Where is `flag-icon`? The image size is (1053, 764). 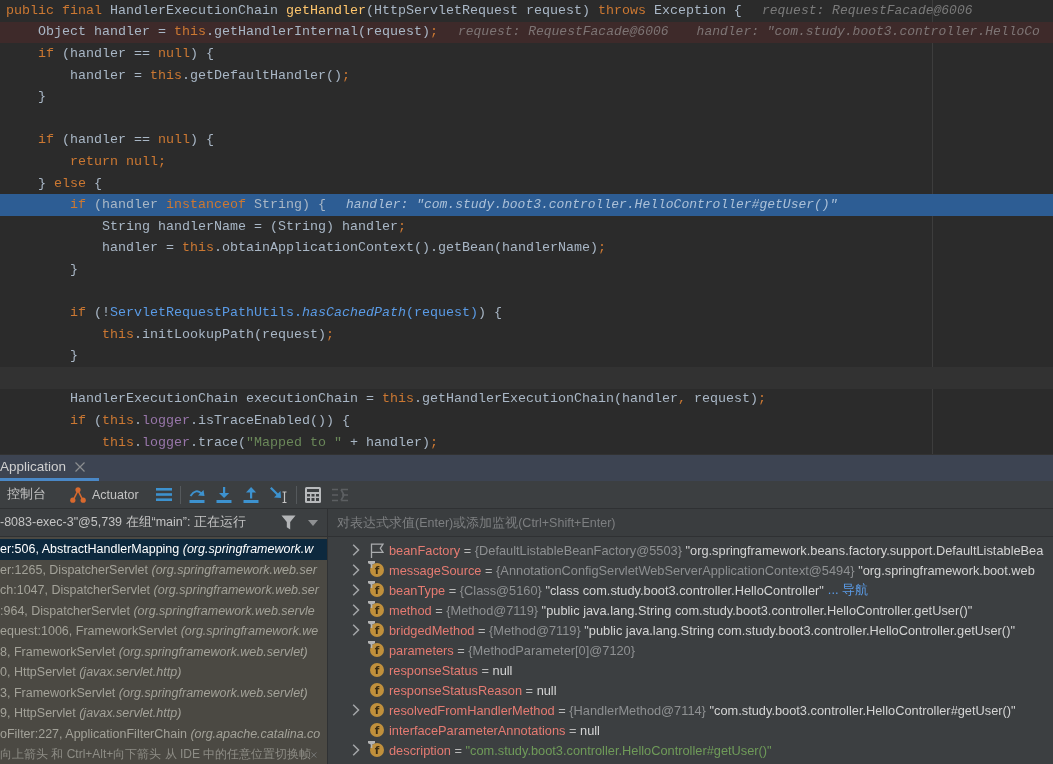 flag-icon is located at coordinates (377, 550).